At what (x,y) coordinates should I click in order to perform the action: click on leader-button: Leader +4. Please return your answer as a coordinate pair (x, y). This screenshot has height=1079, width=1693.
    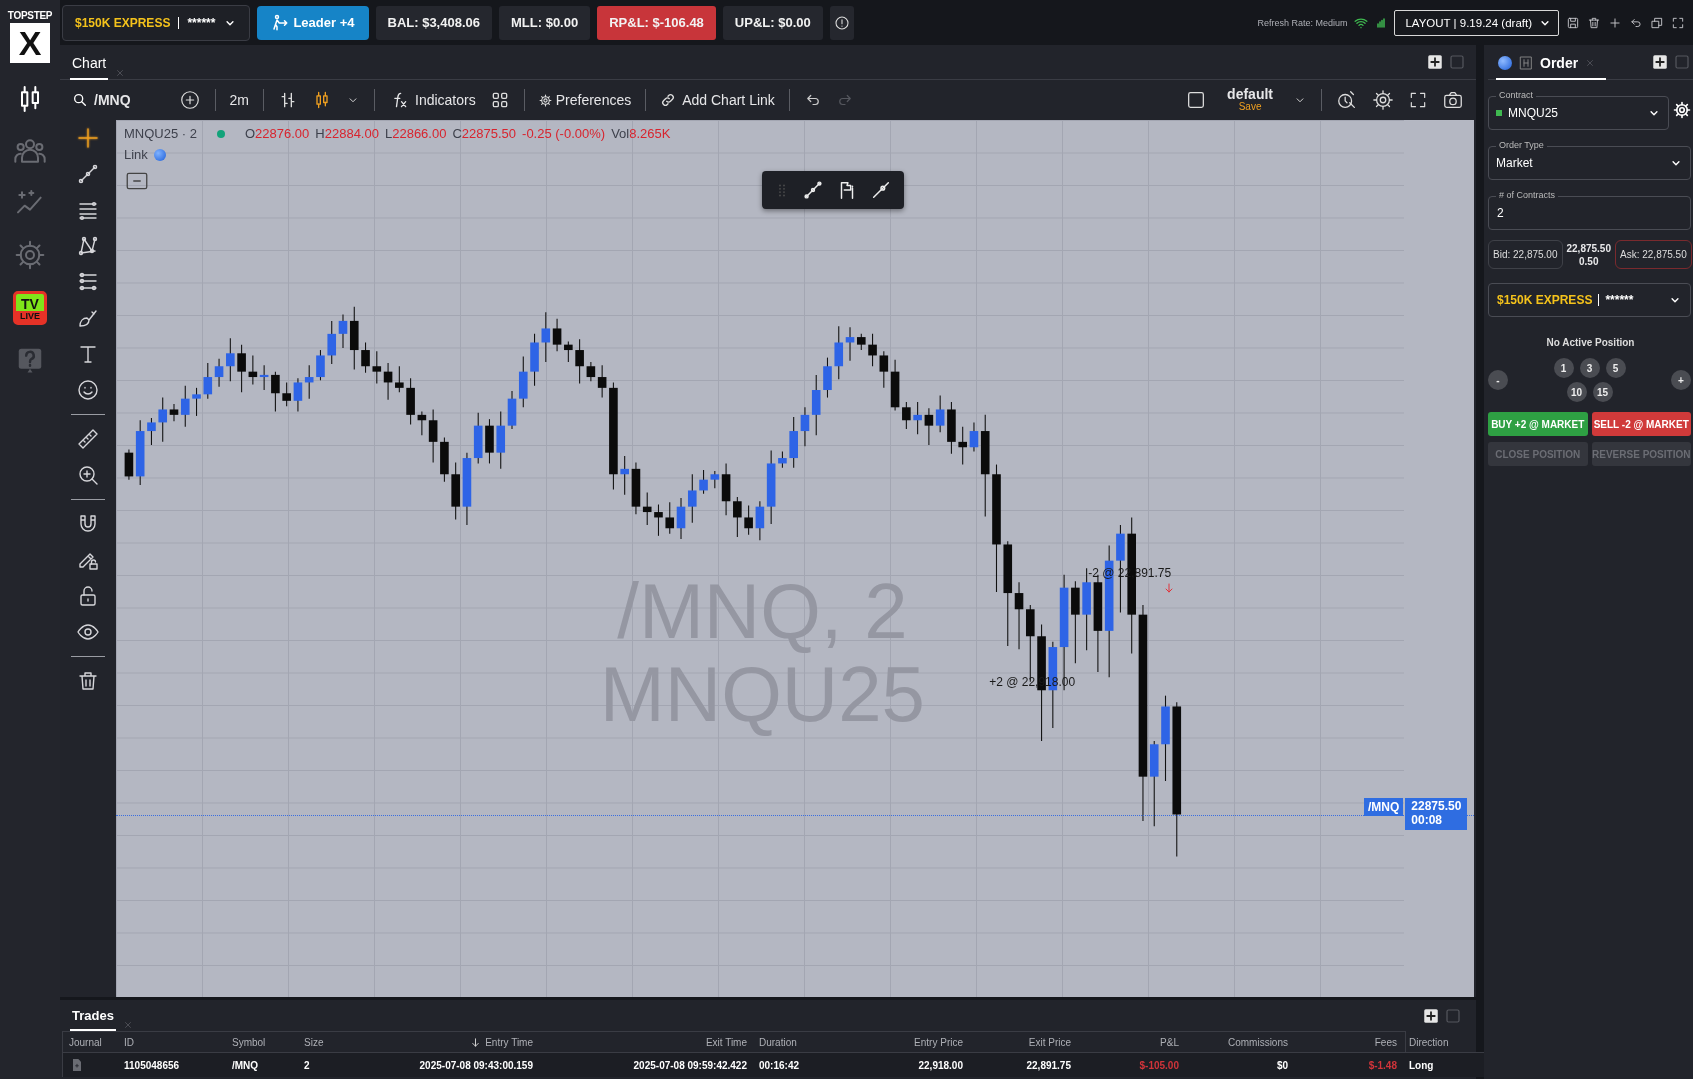
    Looking at the image, I should click on (313, 22).